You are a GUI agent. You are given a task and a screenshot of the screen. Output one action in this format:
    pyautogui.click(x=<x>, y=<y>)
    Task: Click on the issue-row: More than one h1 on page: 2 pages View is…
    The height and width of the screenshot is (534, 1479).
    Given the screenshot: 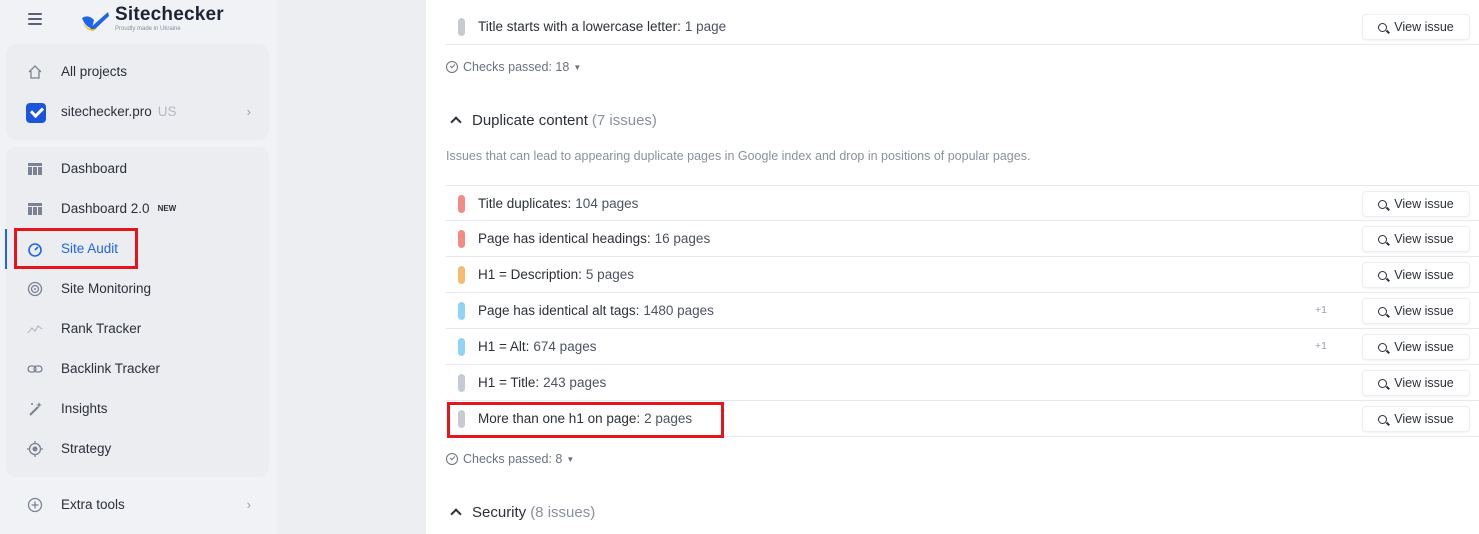 What is the action you would take?
    pyautogui.click(x=962, y=419)
    